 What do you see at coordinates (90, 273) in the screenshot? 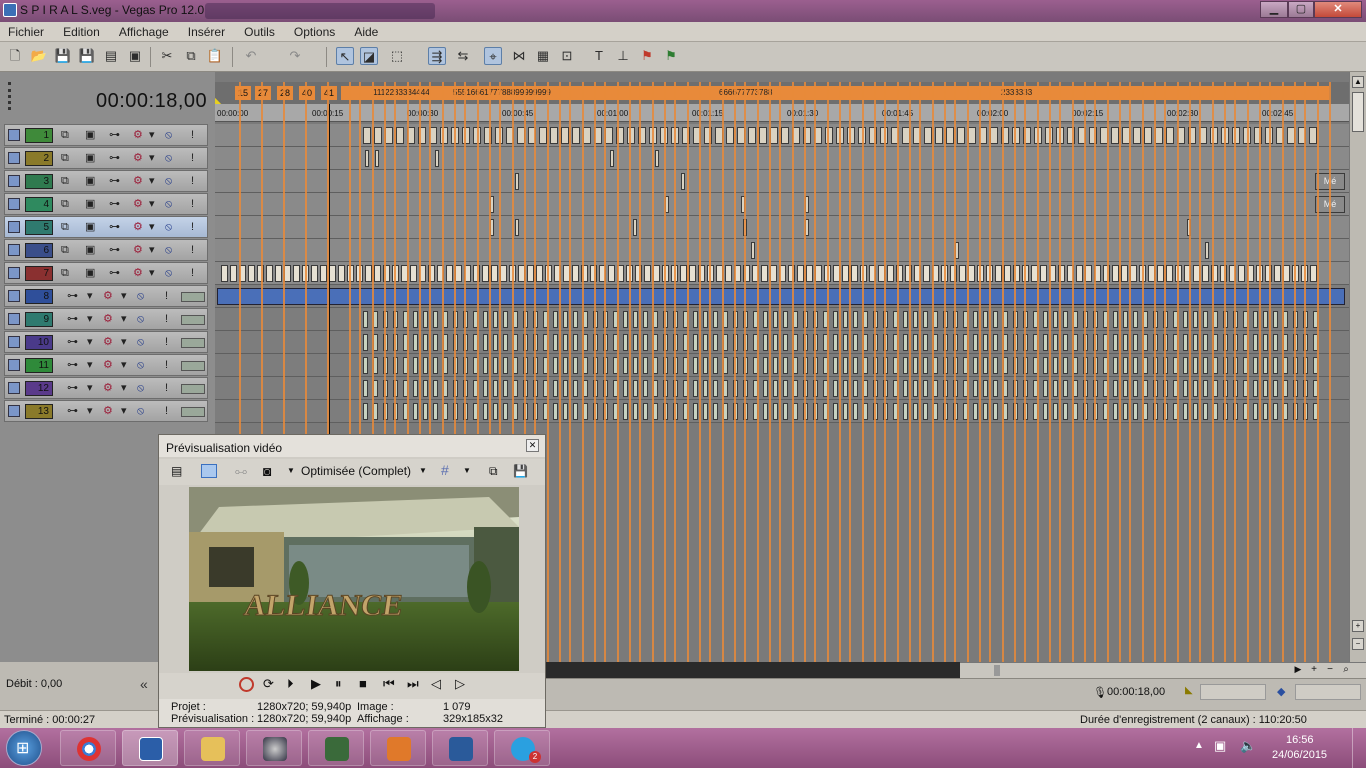
I see `track-motion-icon: ▣` at bounding box center [90, 273].